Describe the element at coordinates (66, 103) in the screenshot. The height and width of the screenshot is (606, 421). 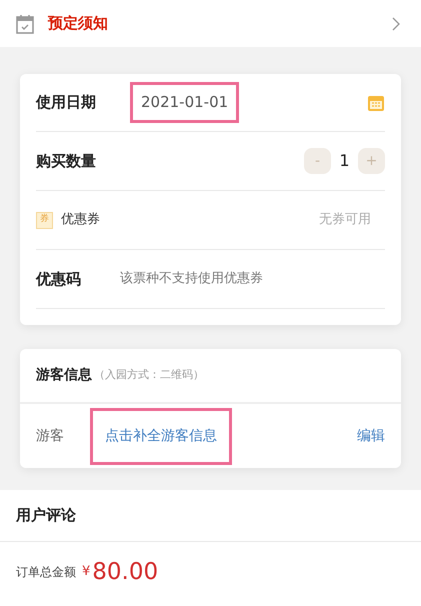
I see `field-label: 使用日期` at that location.